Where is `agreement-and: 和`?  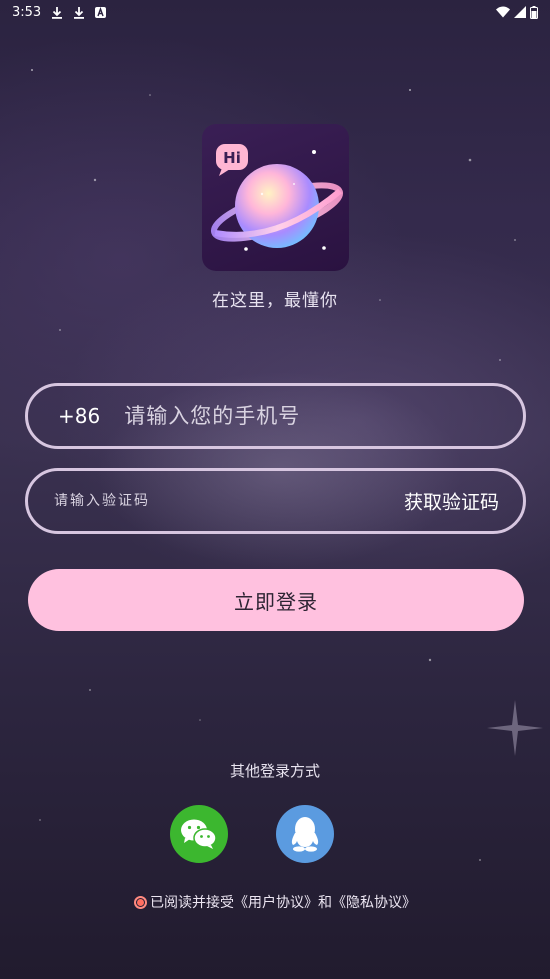
agreement-and: 和 is located at coordinates (325, 903).